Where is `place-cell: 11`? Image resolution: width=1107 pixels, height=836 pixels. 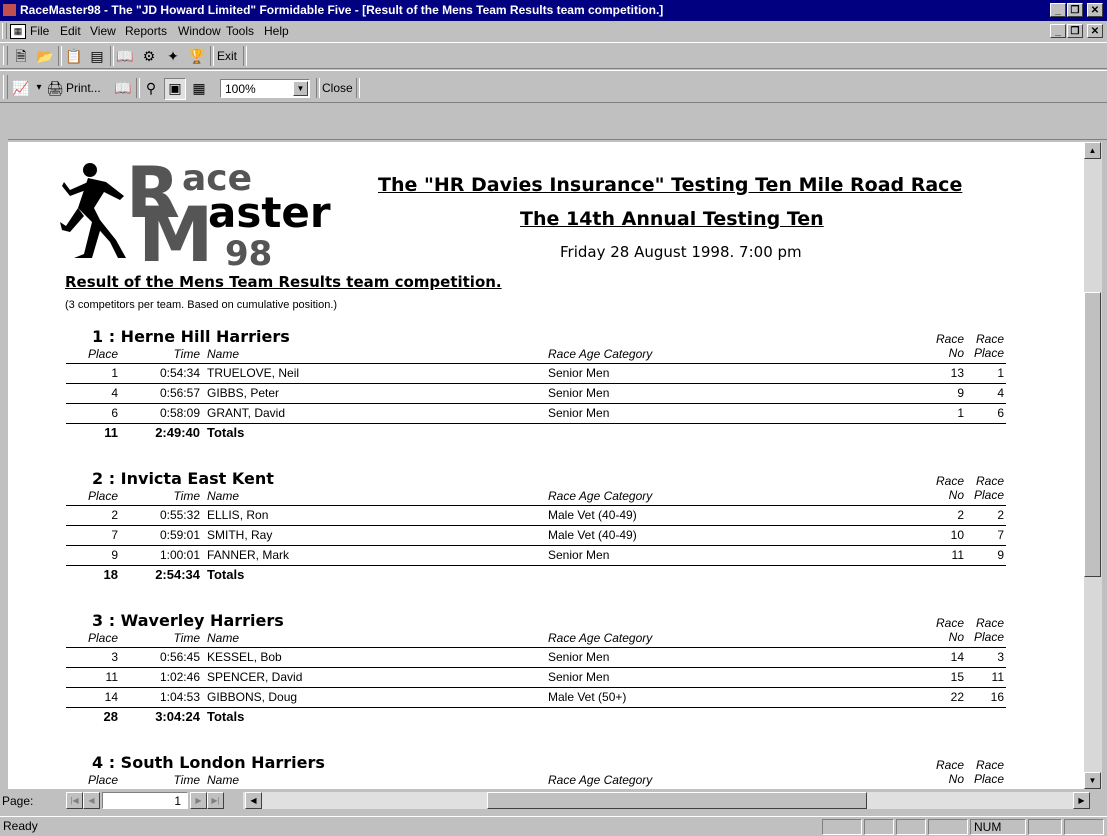
place-cell: 11 is located at coordinates (111, 677).